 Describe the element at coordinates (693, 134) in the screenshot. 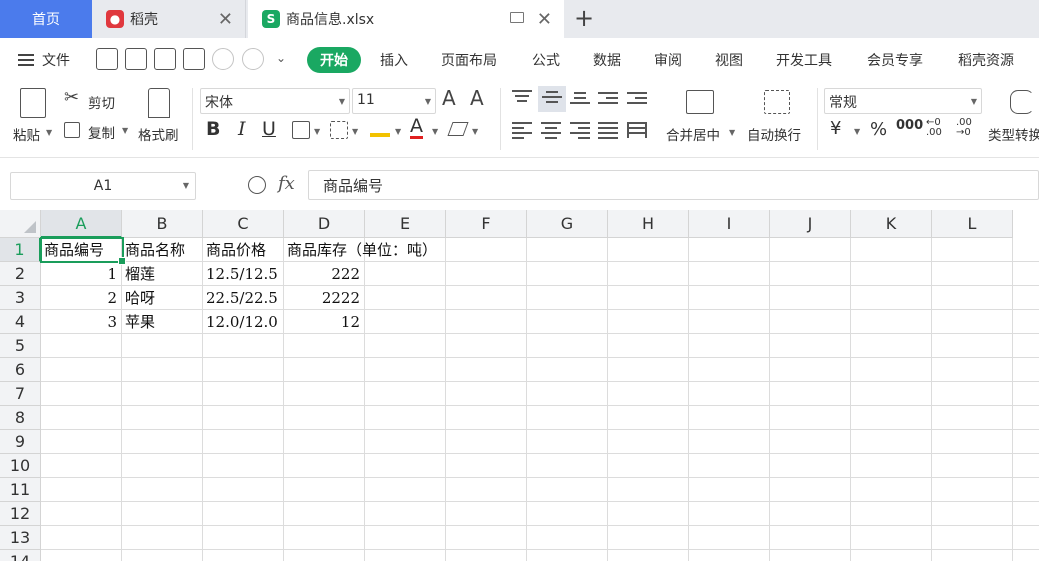

I see `merge-center-button: 合并居中` at that location.